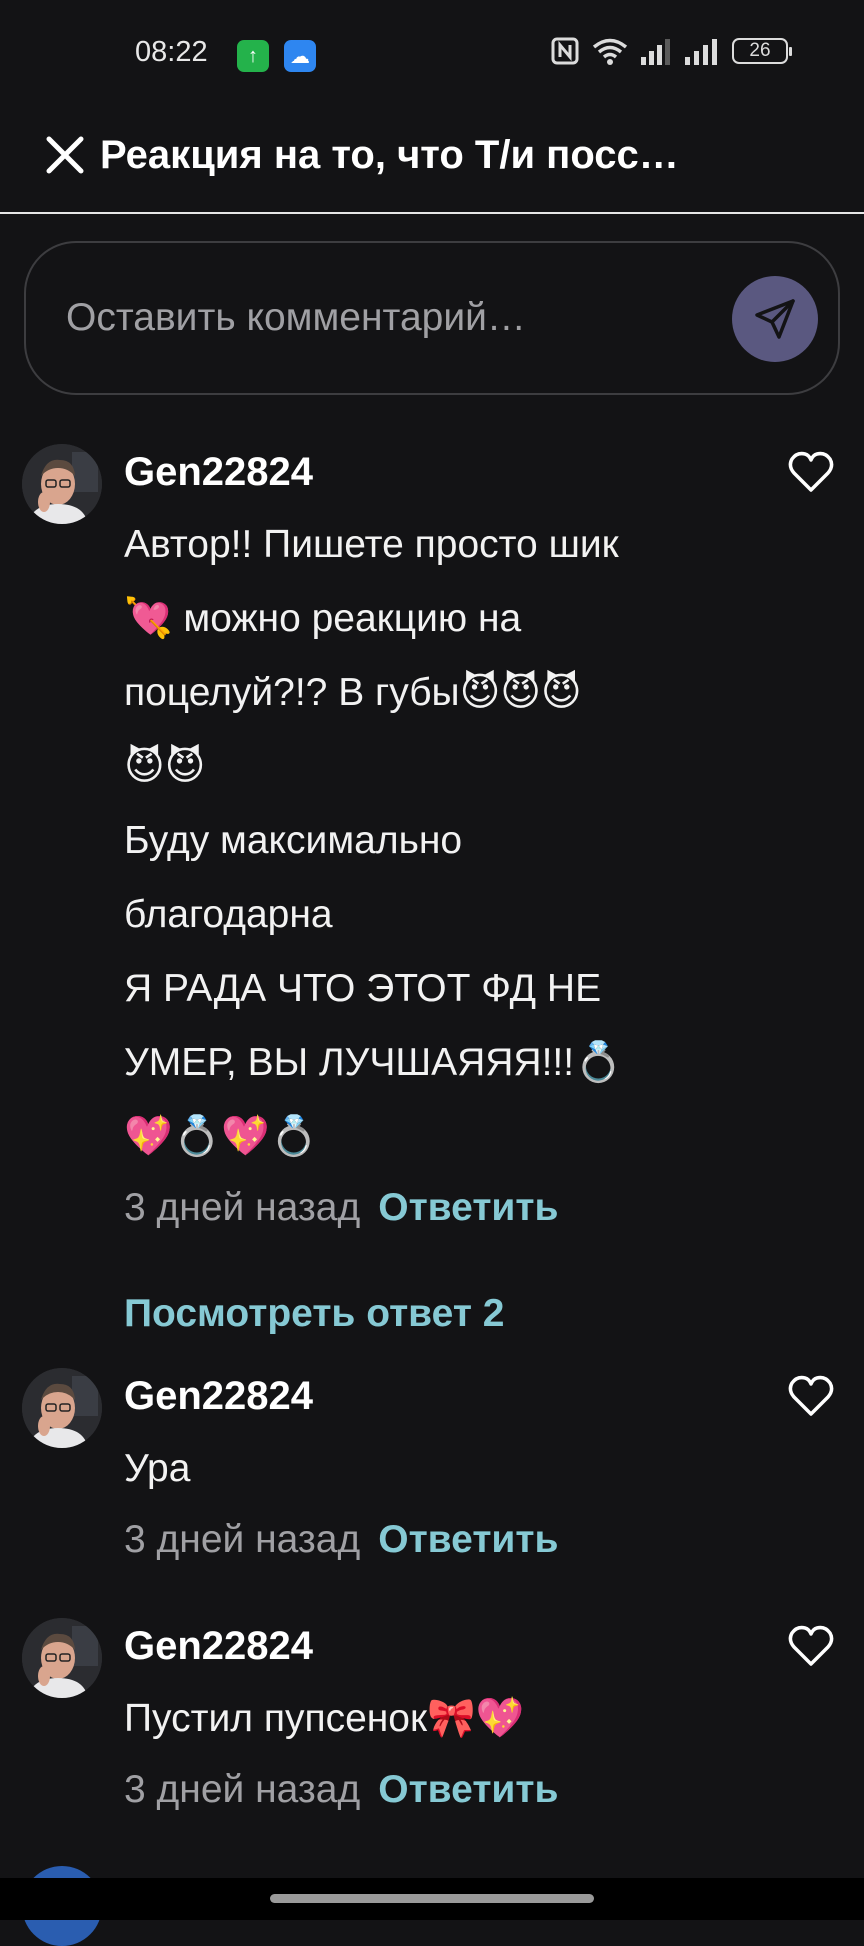  I want to click on view-replies-button: Посмотреть ответ 2, so click(314, 1314).